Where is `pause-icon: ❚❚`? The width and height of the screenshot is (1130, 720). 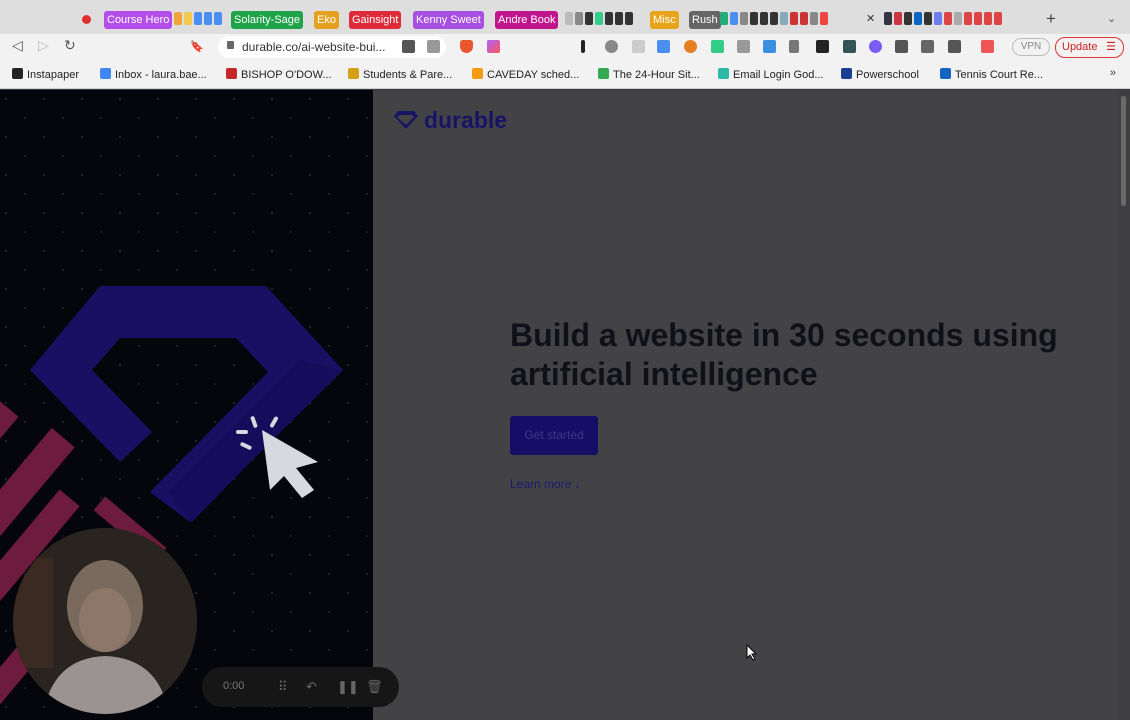
pause-icon: ❚❚ is located at coordinates (348, 687).